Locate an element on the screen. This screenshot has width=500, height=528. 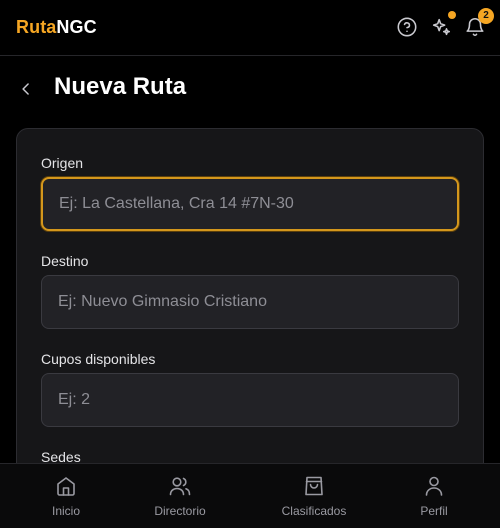
sparkles-icon is located at coordinates (443, 24).